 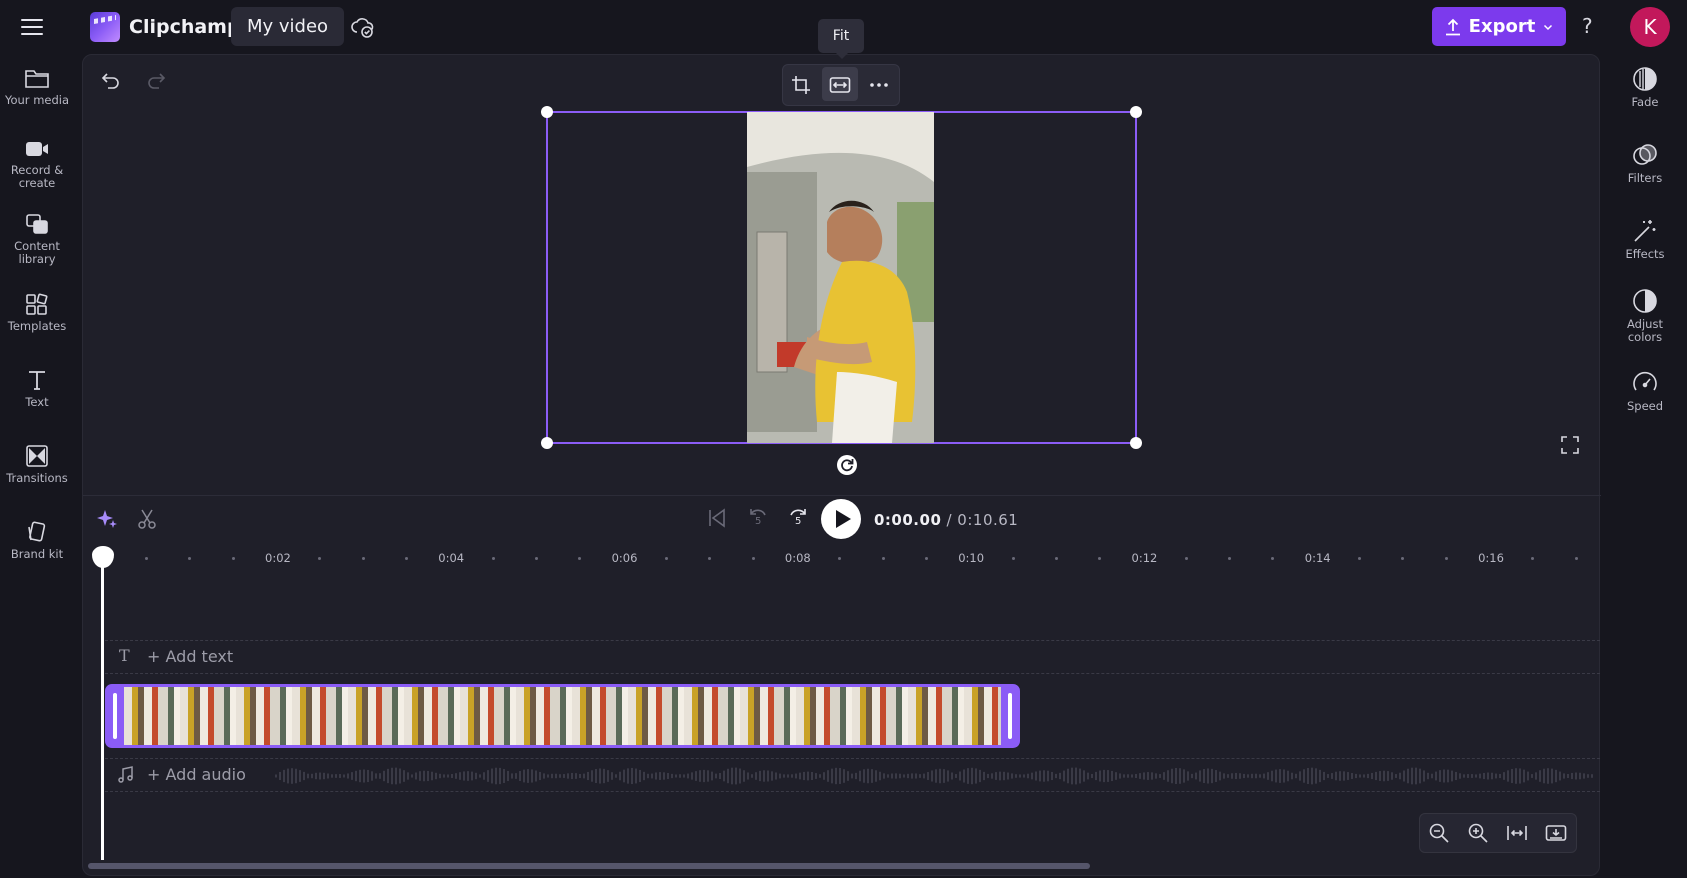 I want to click on sidebar-item-brand-kit: Brand kit, so click(x=37, y=540).